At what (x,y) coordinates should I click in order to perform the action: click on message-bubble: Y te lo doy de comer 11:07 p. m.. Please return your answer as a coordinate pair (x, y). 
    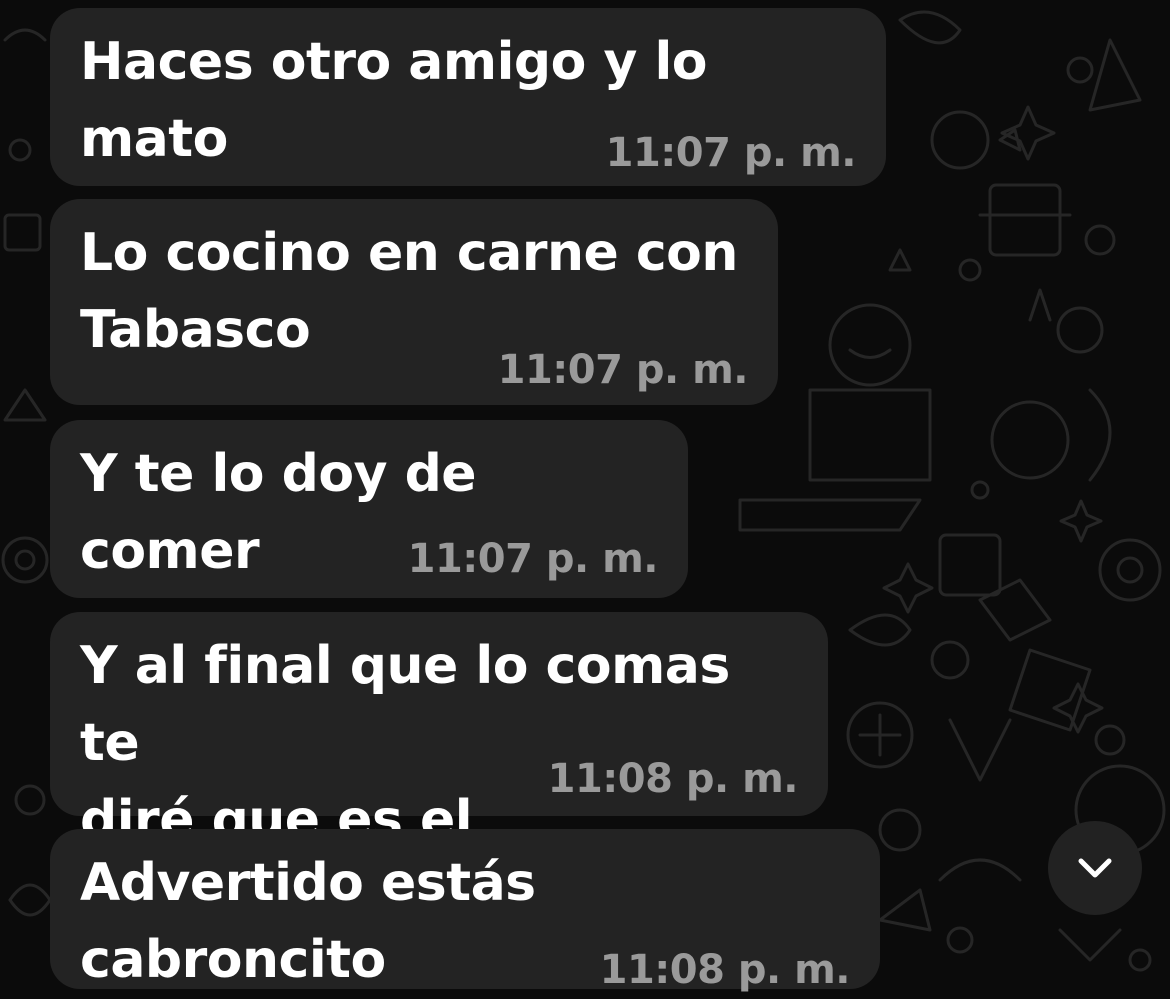
    Looking at the image, I should click on (369, 509).